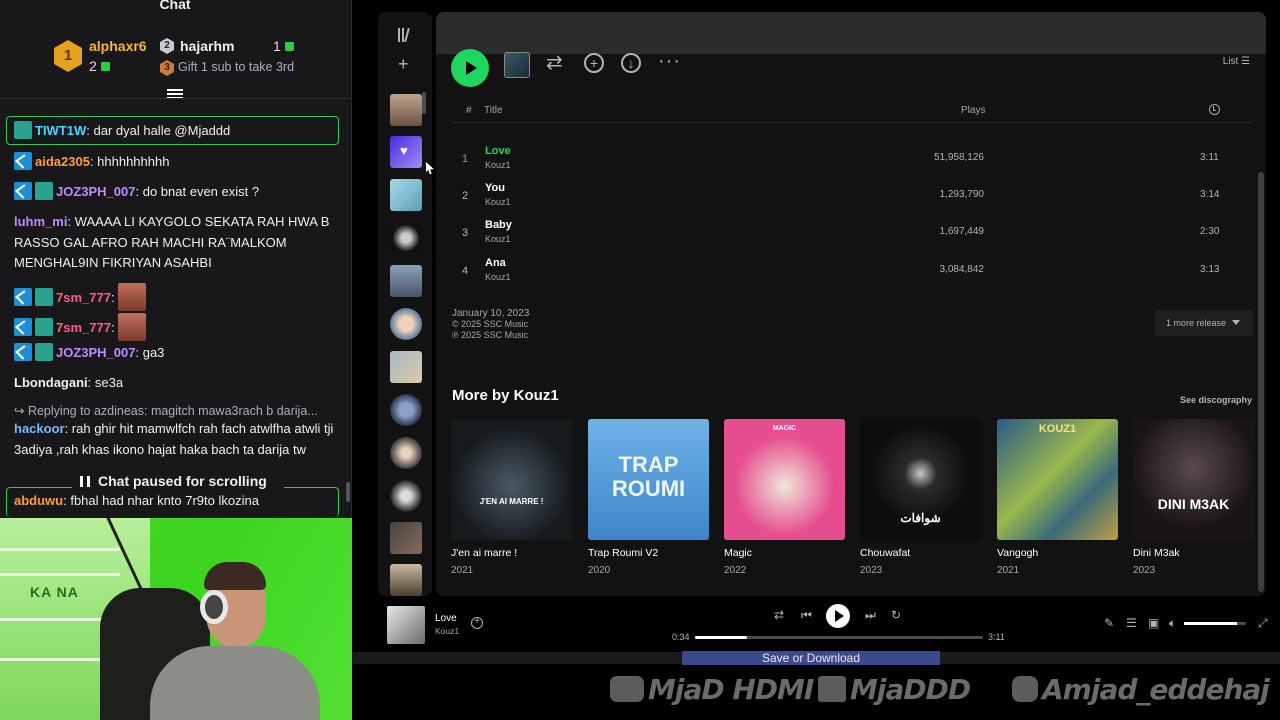 This screenshot has width=1280, height=720. Describe the element at coordinates (1216, 400) in the screenshot. I see `see-discography-link: See discography` at that location.